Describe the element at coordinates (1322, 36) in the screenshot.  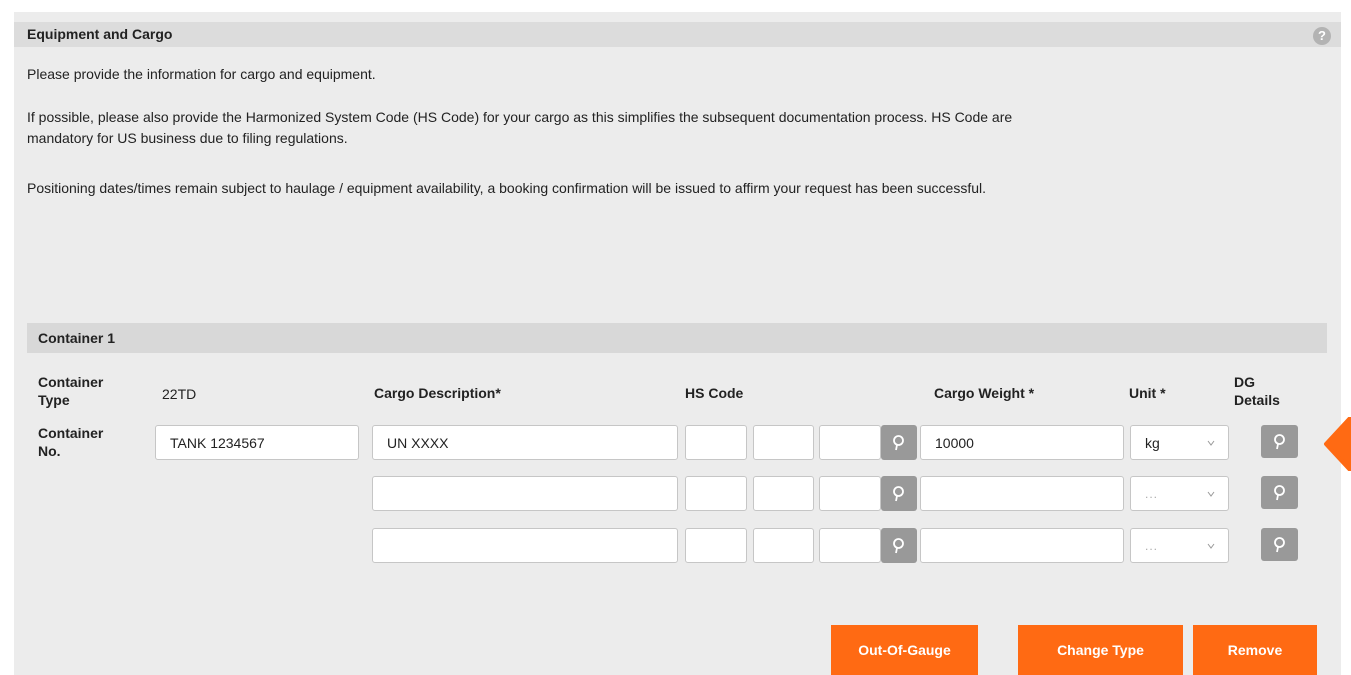
I see `question-icon: ?` at that location.